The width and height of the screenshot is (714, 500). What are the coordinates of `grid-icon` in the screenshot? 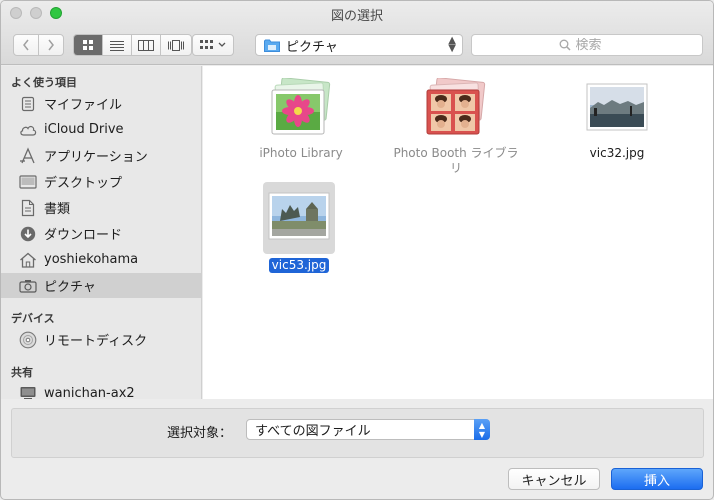 It's located at (88, 45).